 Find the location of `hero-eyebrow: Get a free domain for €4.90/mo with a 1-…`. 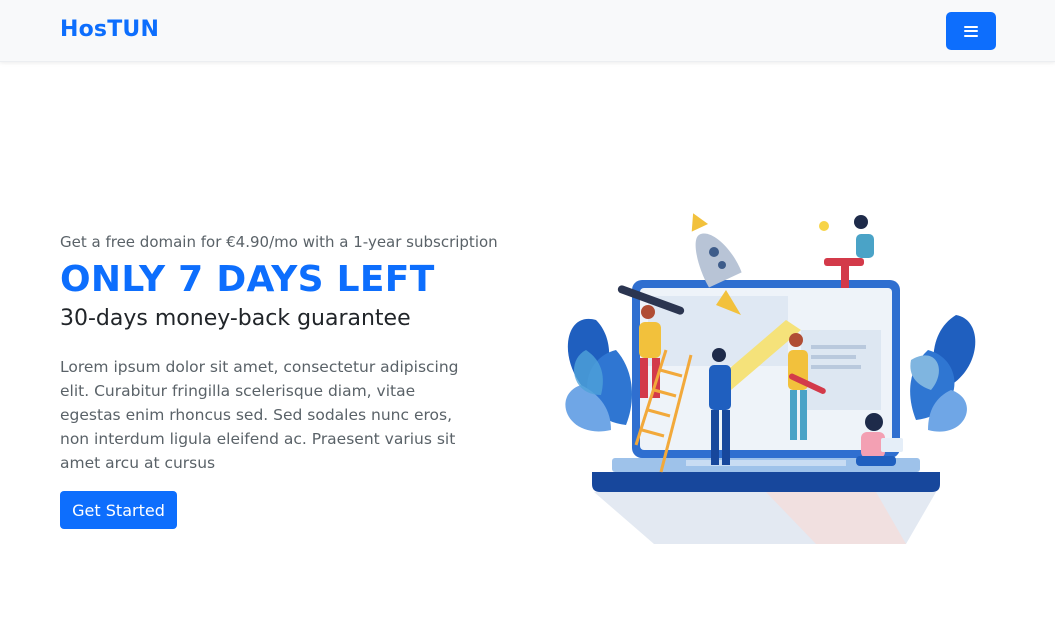

hero-eyebrow: Get a free domain for €4.90/mo with a 1-… is located at coordinates (279, 242).